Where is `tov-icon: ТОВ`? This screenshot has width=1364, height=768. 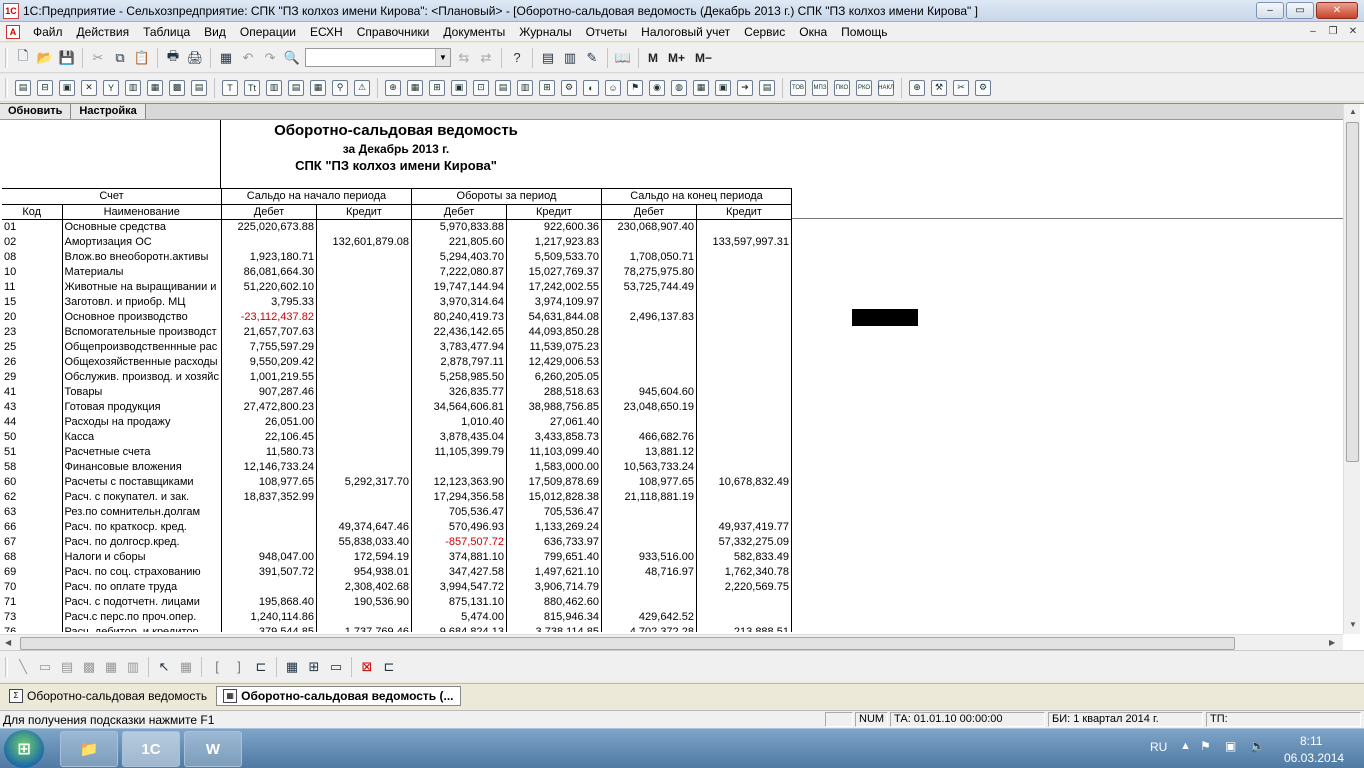
tov-icon: ТОВ is located at coordinates (798, 88).